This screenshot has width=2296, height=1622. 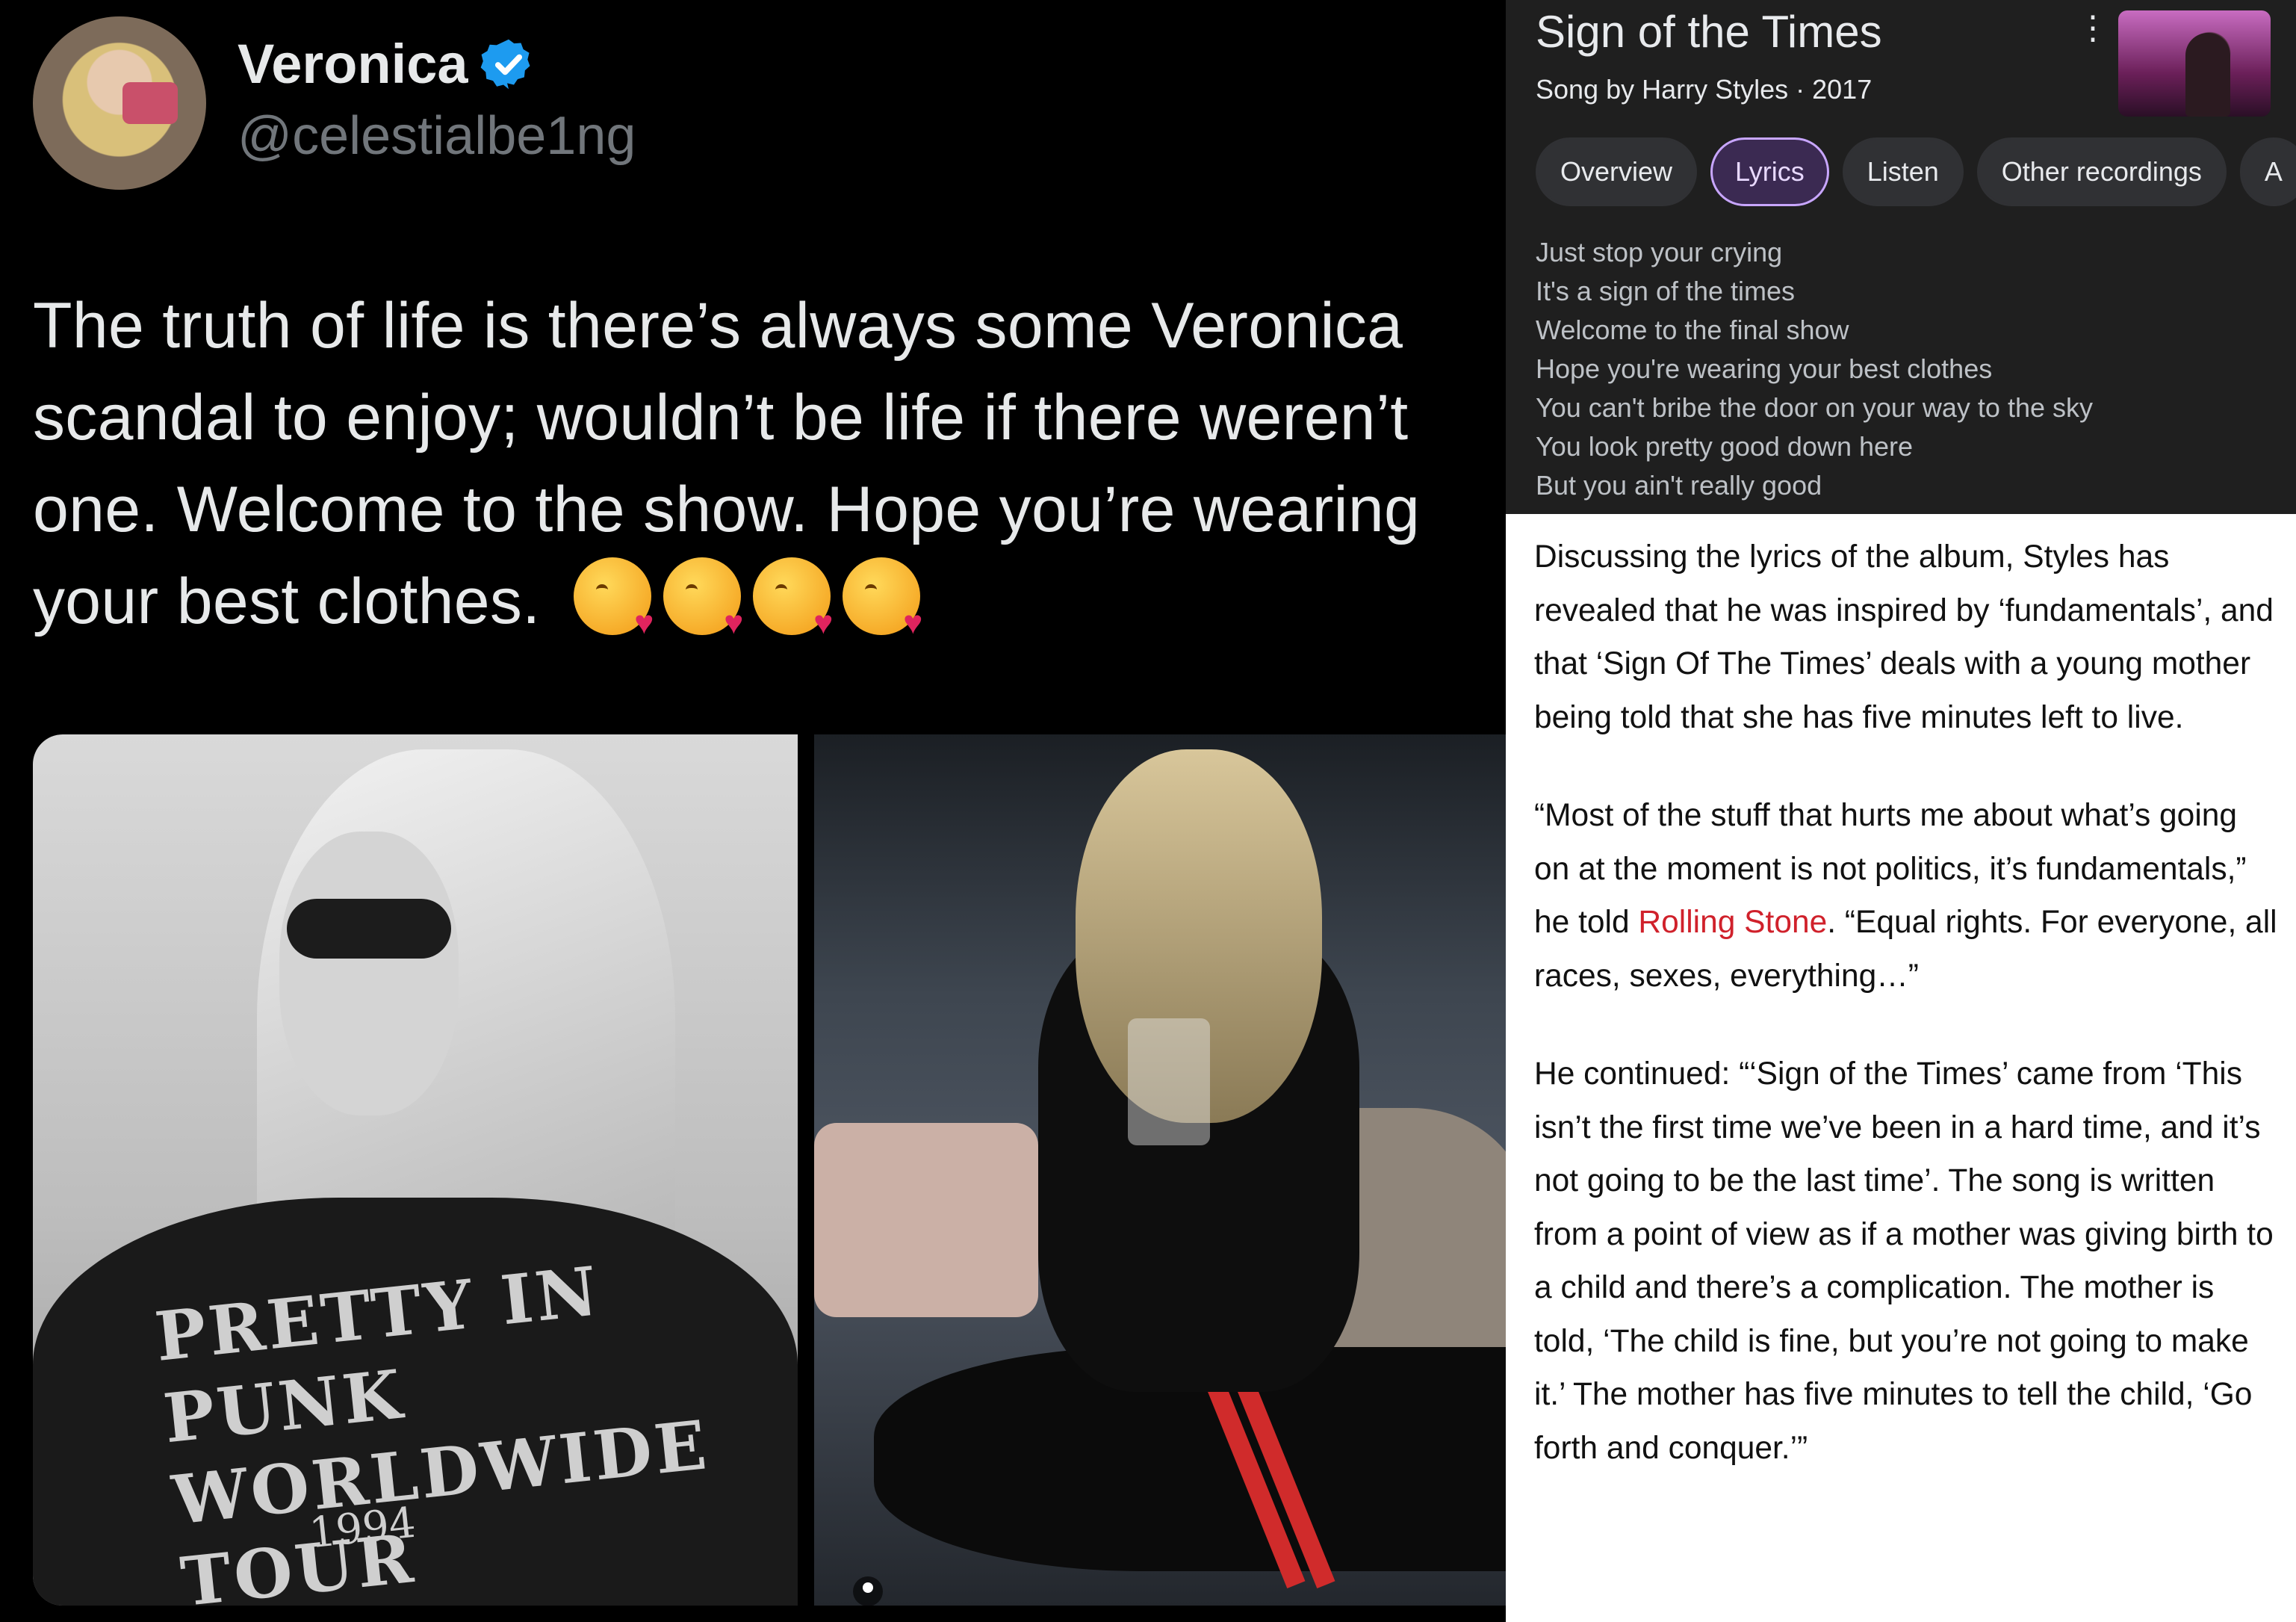 What do you see at coordinates (1705, 89) in the screenshot?
I see `song-subtitle: Song by Harry Styles · 2017` at bounding box center [1705, 89].